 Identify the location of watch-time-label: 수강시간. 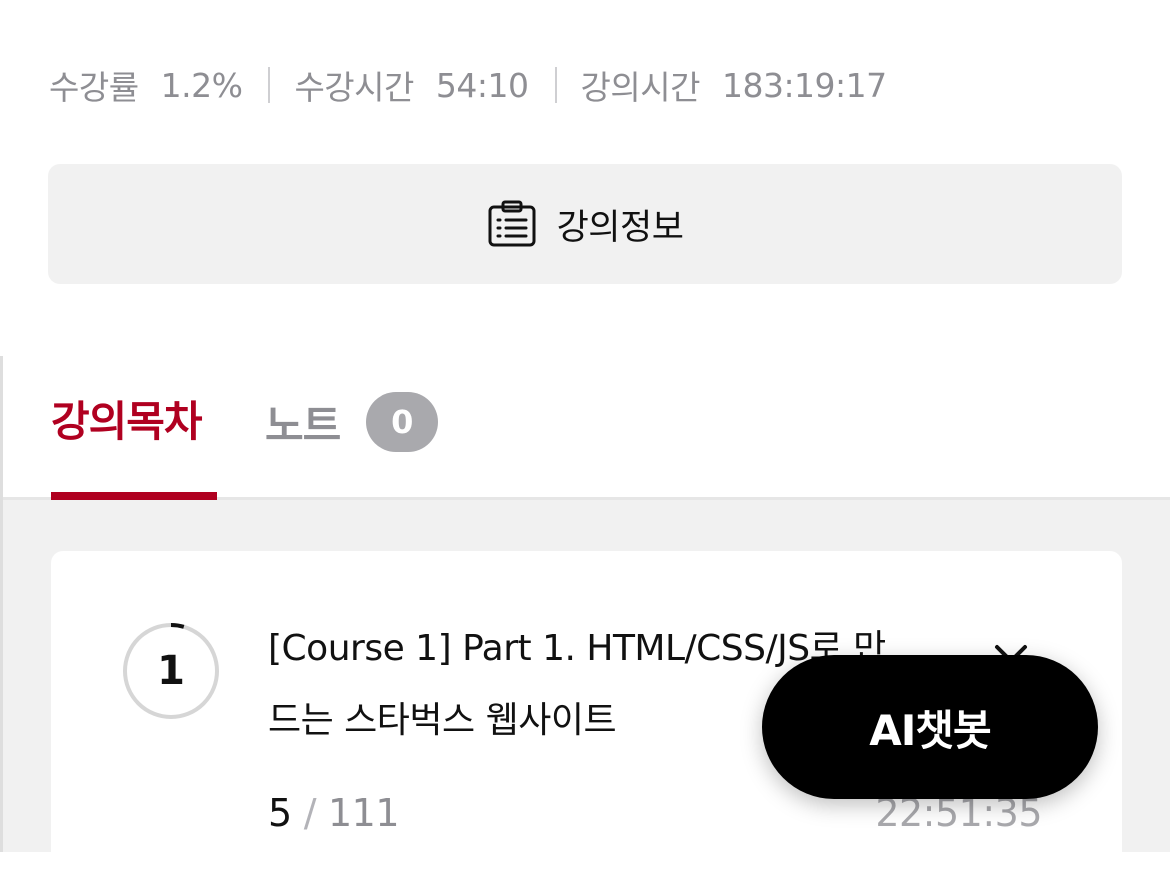
(354, 87).